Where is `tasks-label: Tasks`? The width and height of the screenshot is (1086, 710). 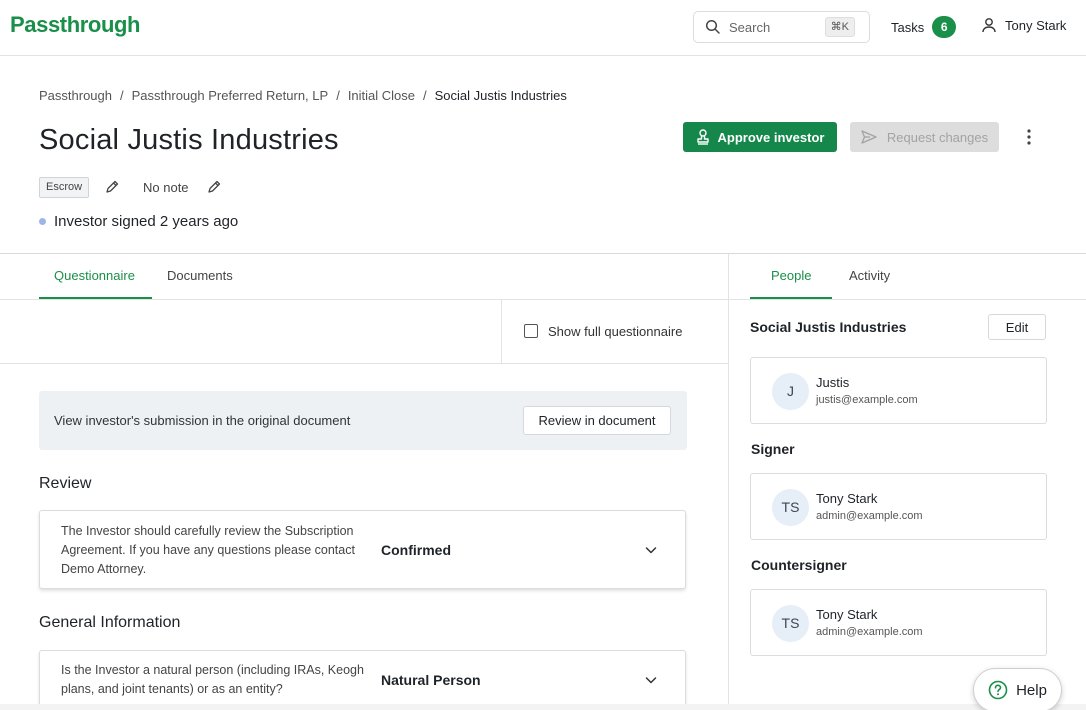
tasks-label: Tasks is located at coordinates (908, 27).